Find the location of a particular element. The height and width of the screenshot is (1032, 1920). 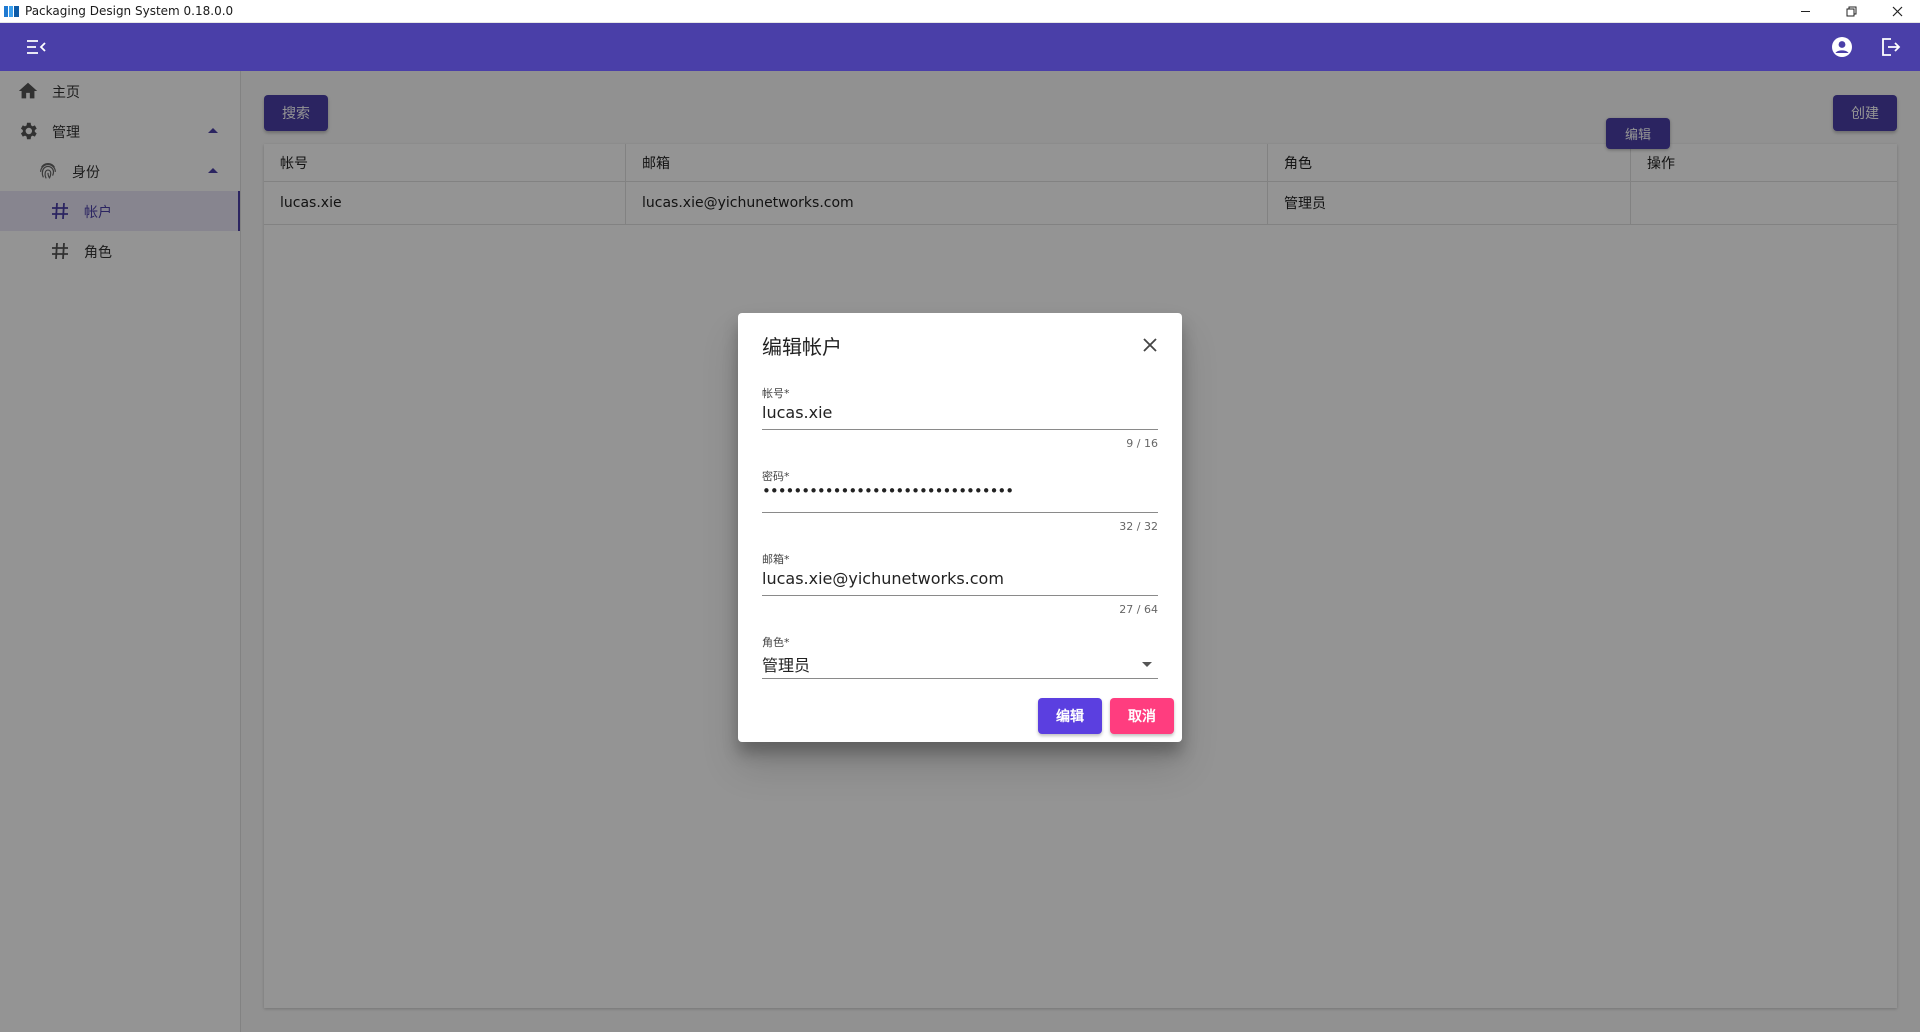

char-counter: 32 / 32 is located at coordinates (1138, 526).